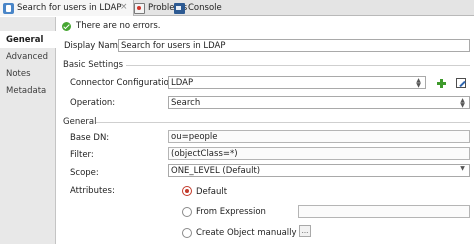 The image size is (474, 244). I want to click on problems-icon, so click(139, 8).